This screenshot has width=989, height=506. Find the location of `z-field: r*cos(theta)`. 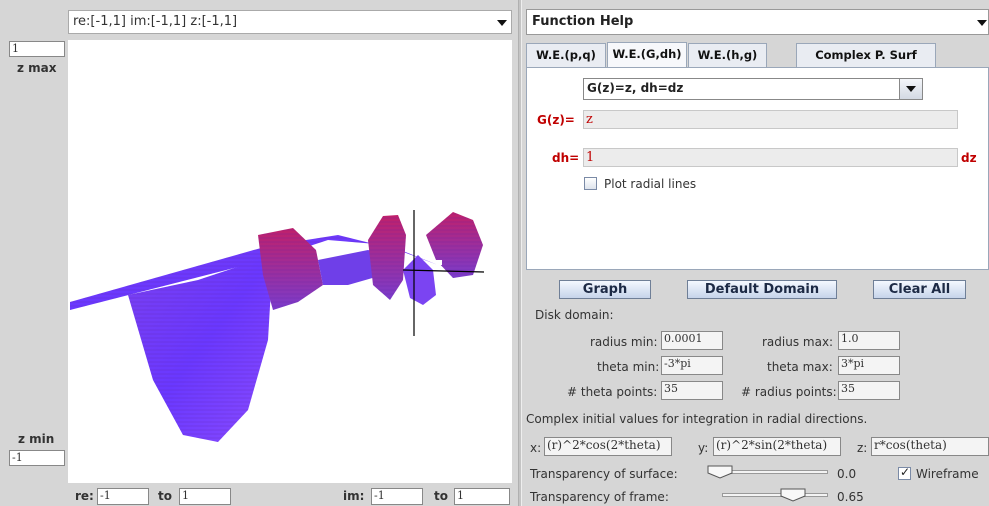

z-field: r*cos(theta) is located at coordinates (930, 446).